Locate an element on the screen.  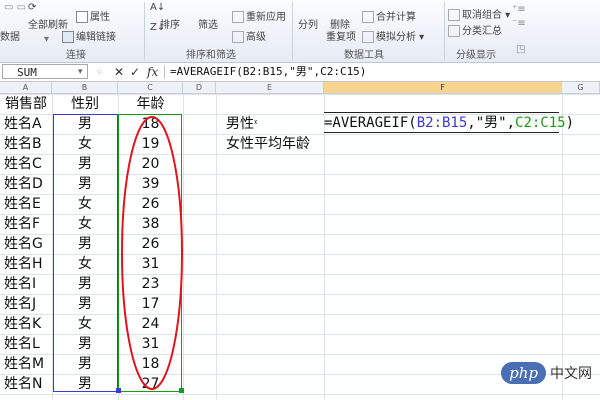
red-ellipse-annotation is located at coordinates (152, 253).